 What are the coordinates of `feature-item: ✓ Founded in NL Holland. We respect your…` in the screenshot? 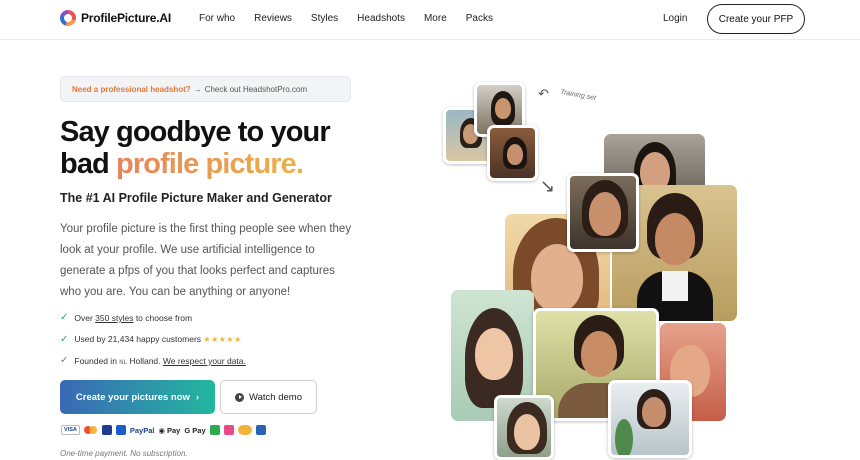 It's located at (153, 361).